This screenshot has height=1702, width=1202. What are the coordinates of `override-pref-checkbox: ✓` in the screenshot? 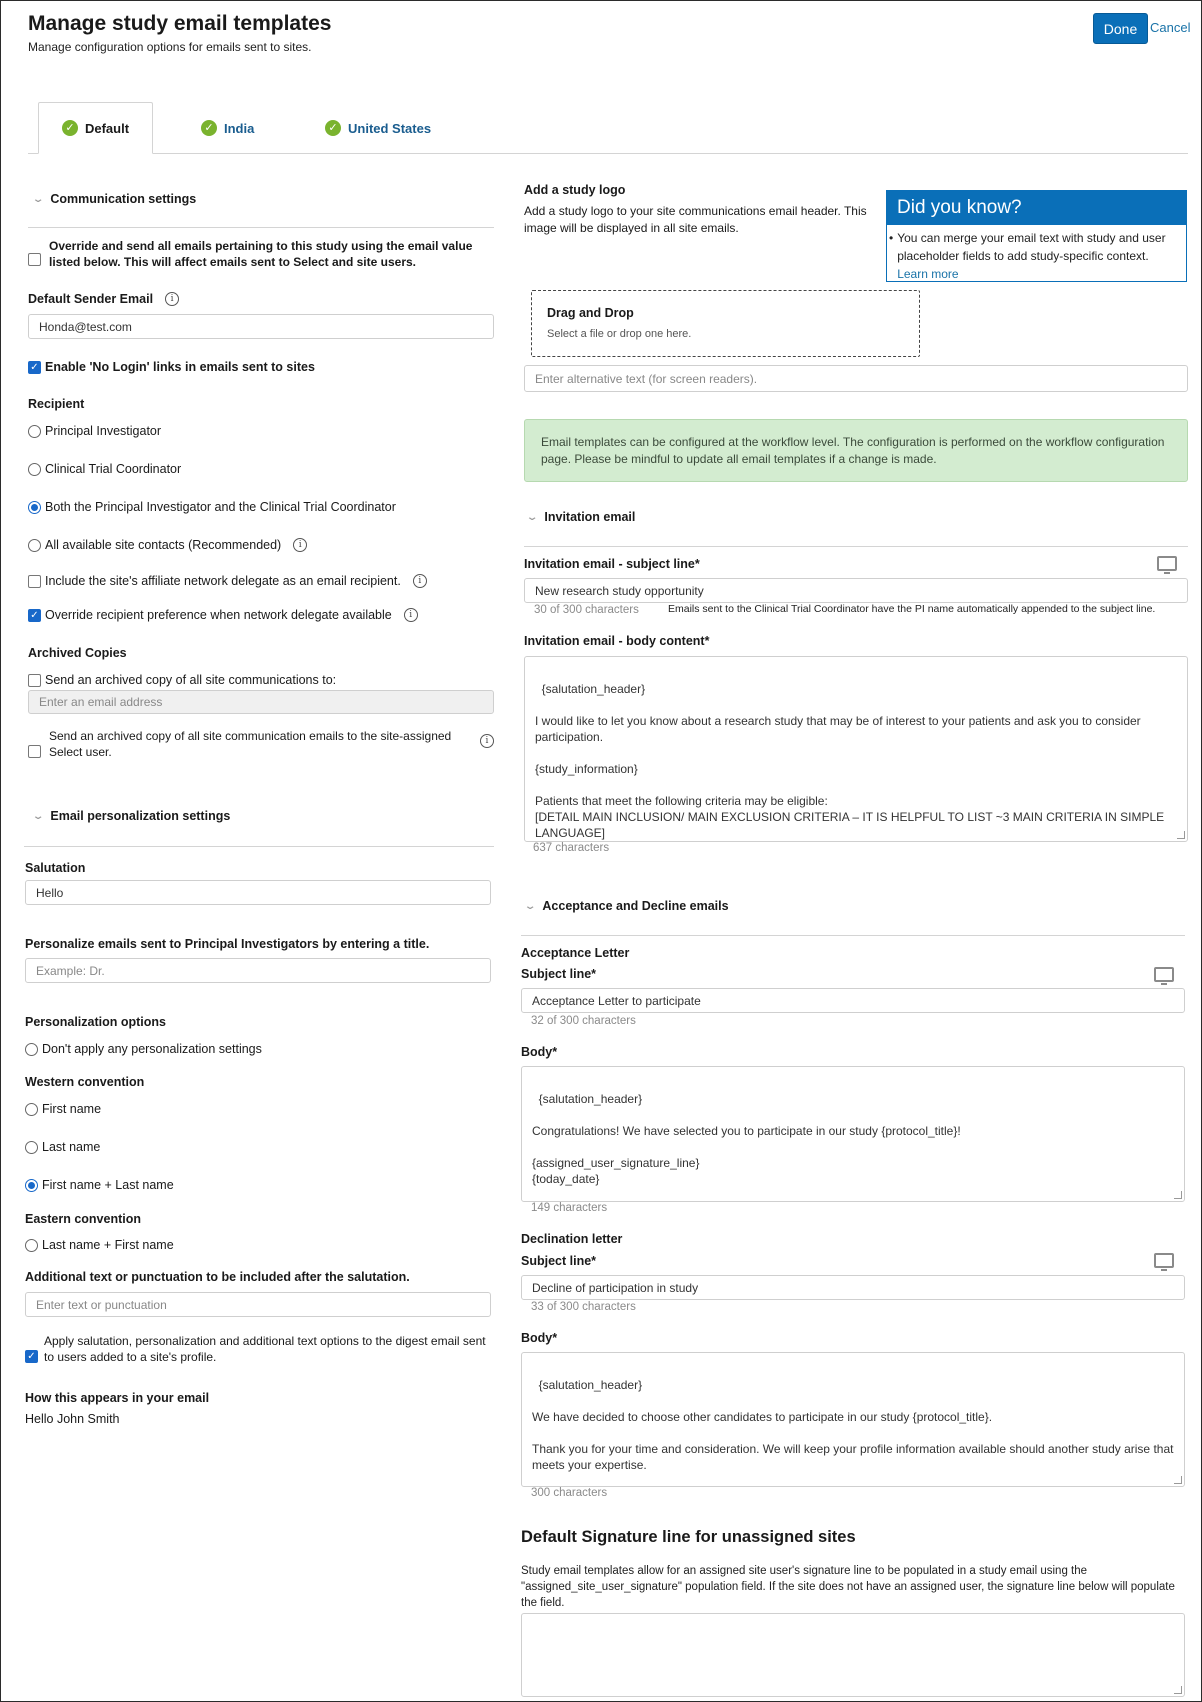 It's located at (34, 615).